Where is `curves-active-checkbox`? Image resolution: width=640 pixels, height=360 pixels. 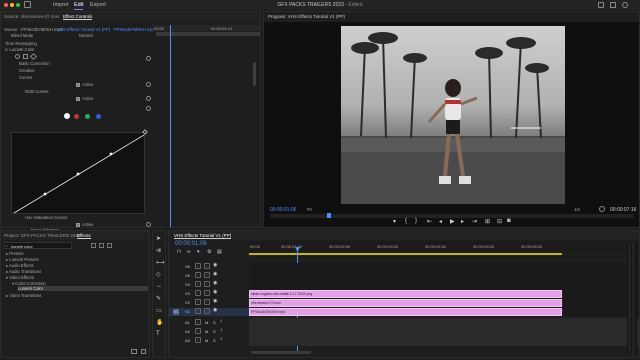 curves-active-checkbox is located at coordinates (78, 85).